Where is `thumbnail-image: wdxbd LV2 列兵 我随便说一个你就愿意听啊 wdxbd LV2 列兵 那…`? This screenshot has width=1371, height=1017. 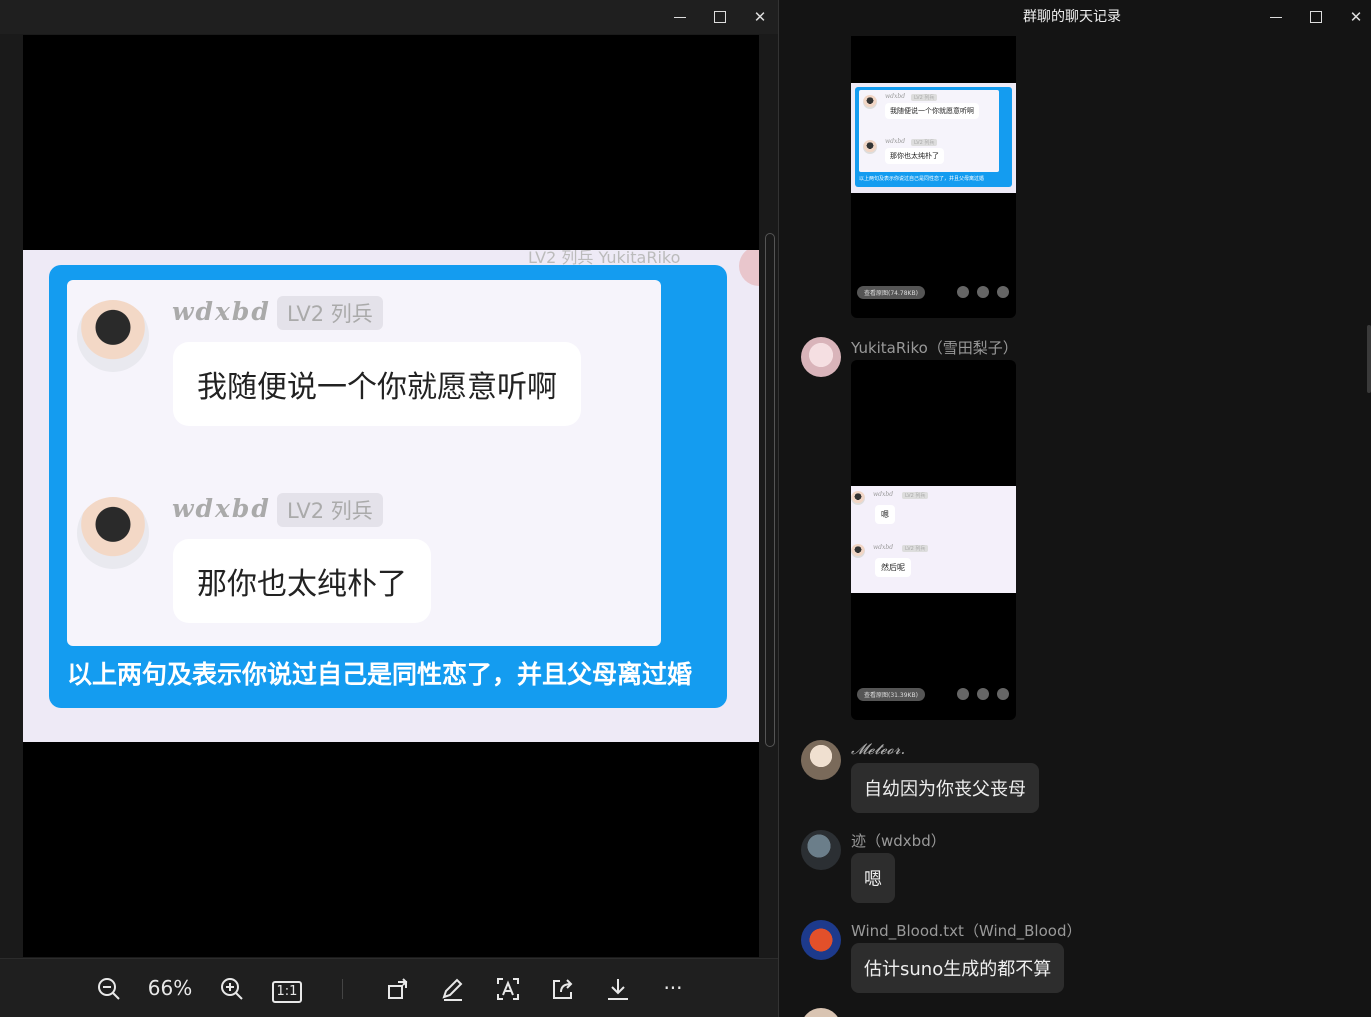
thumbnail-image: wdxbd LV2 列兵 我随便说一个你就愿意听啊 wdxbd LV2 列兵 那… is located at coordinates (933, 138).